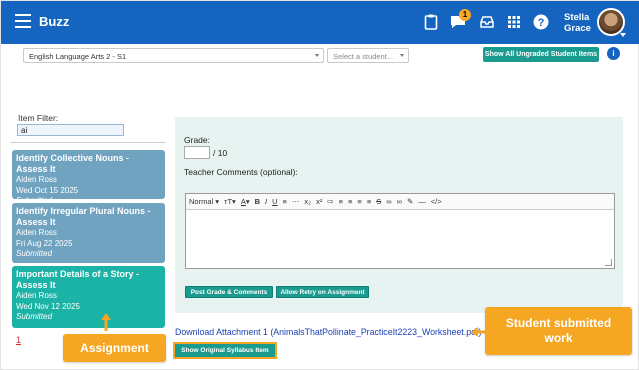 This screenshot has width=639, height=370. What do you see at coordinates (70, 130) in the screenshot?
I see `item-filter-input` at bounding box center [70, 130].